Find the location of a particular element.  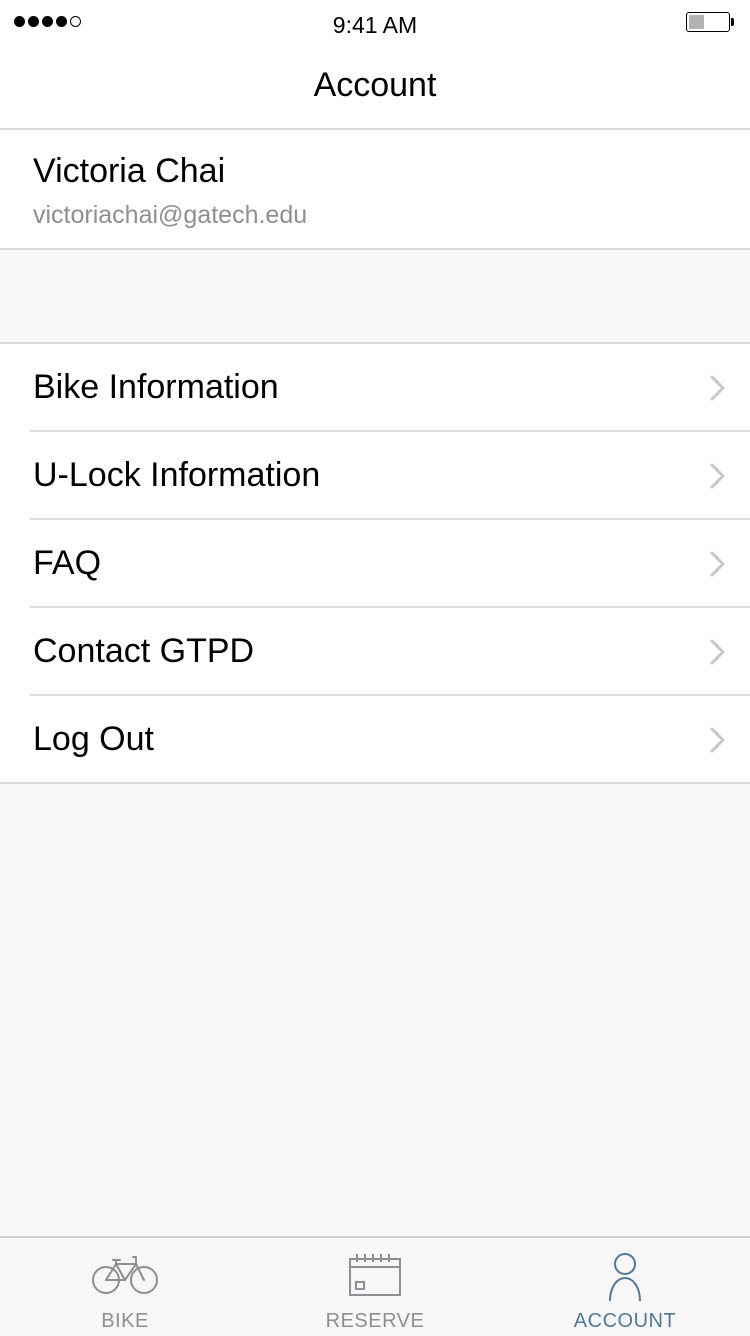

profile-name: Victoria Chai is located at coordinates (129, 171).